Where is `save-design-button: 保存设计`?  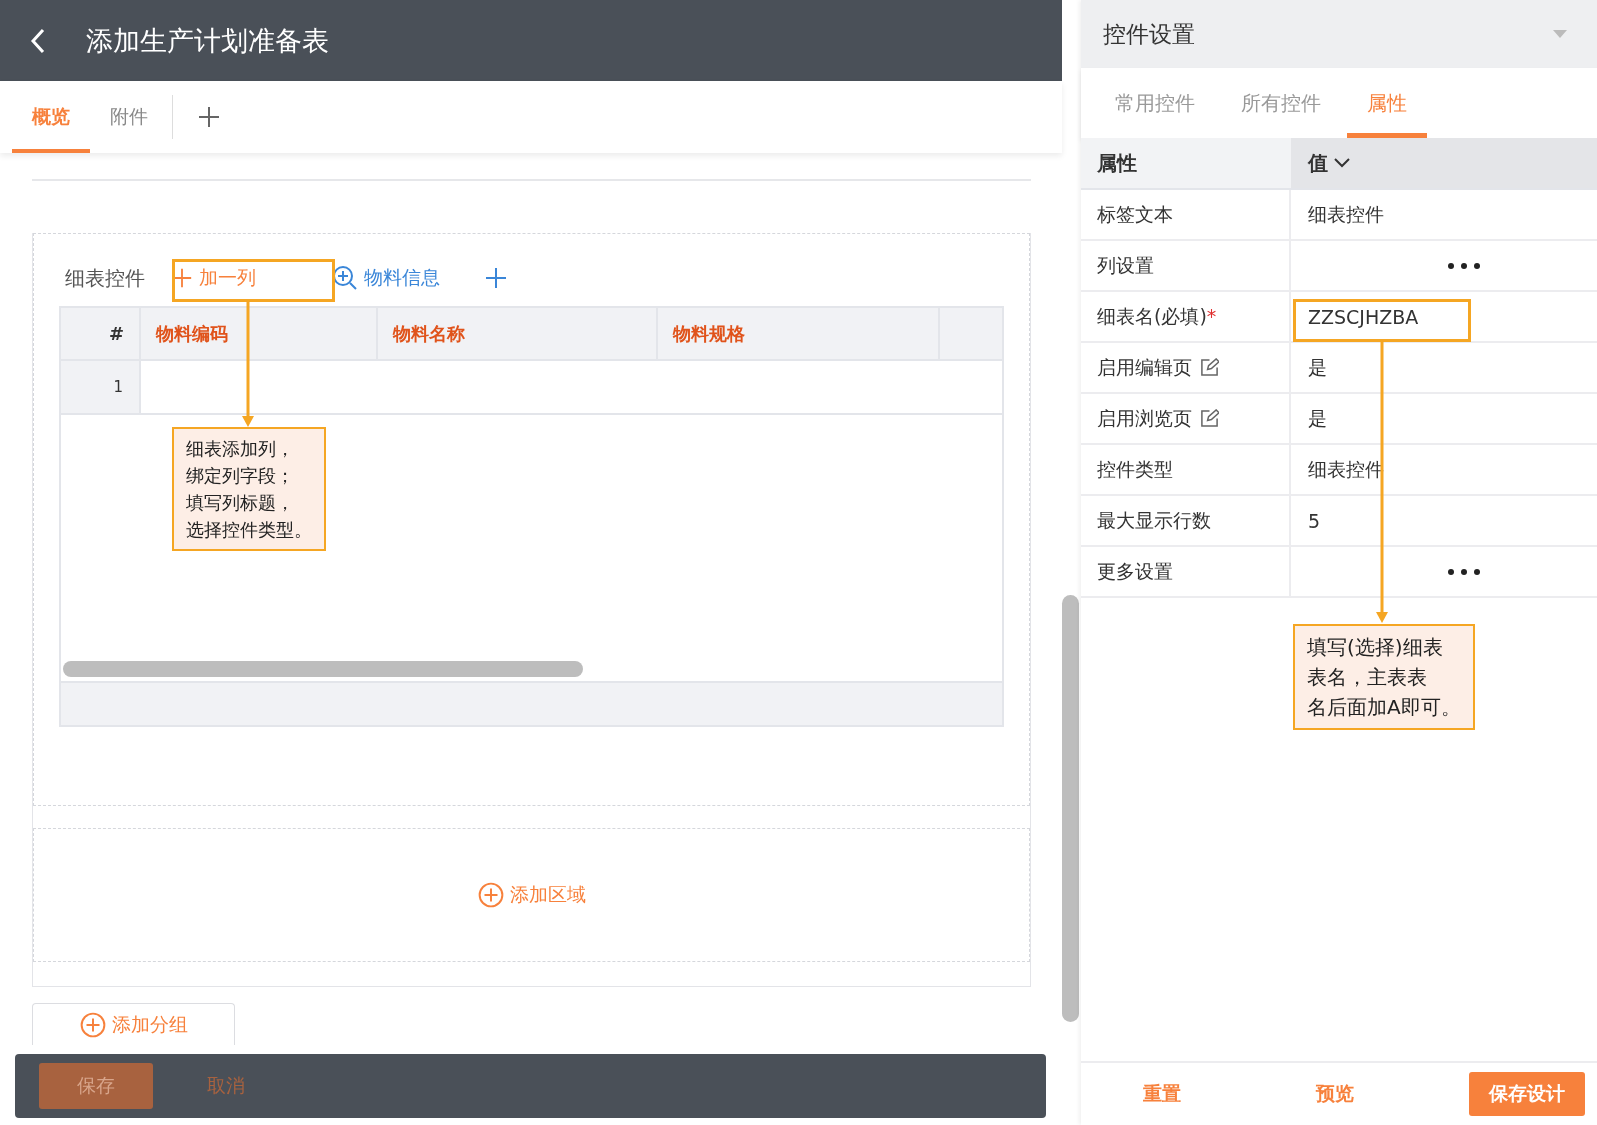
save-design-button: 保存设计 is located at coordinates (1527, 1094).